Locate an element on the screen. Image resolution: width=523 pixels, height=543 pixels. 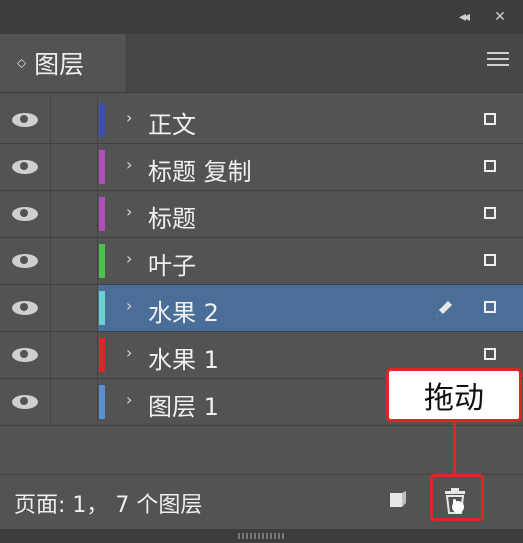
expand-arrows-icon: ⬦ is located at coordinates (22, 63).